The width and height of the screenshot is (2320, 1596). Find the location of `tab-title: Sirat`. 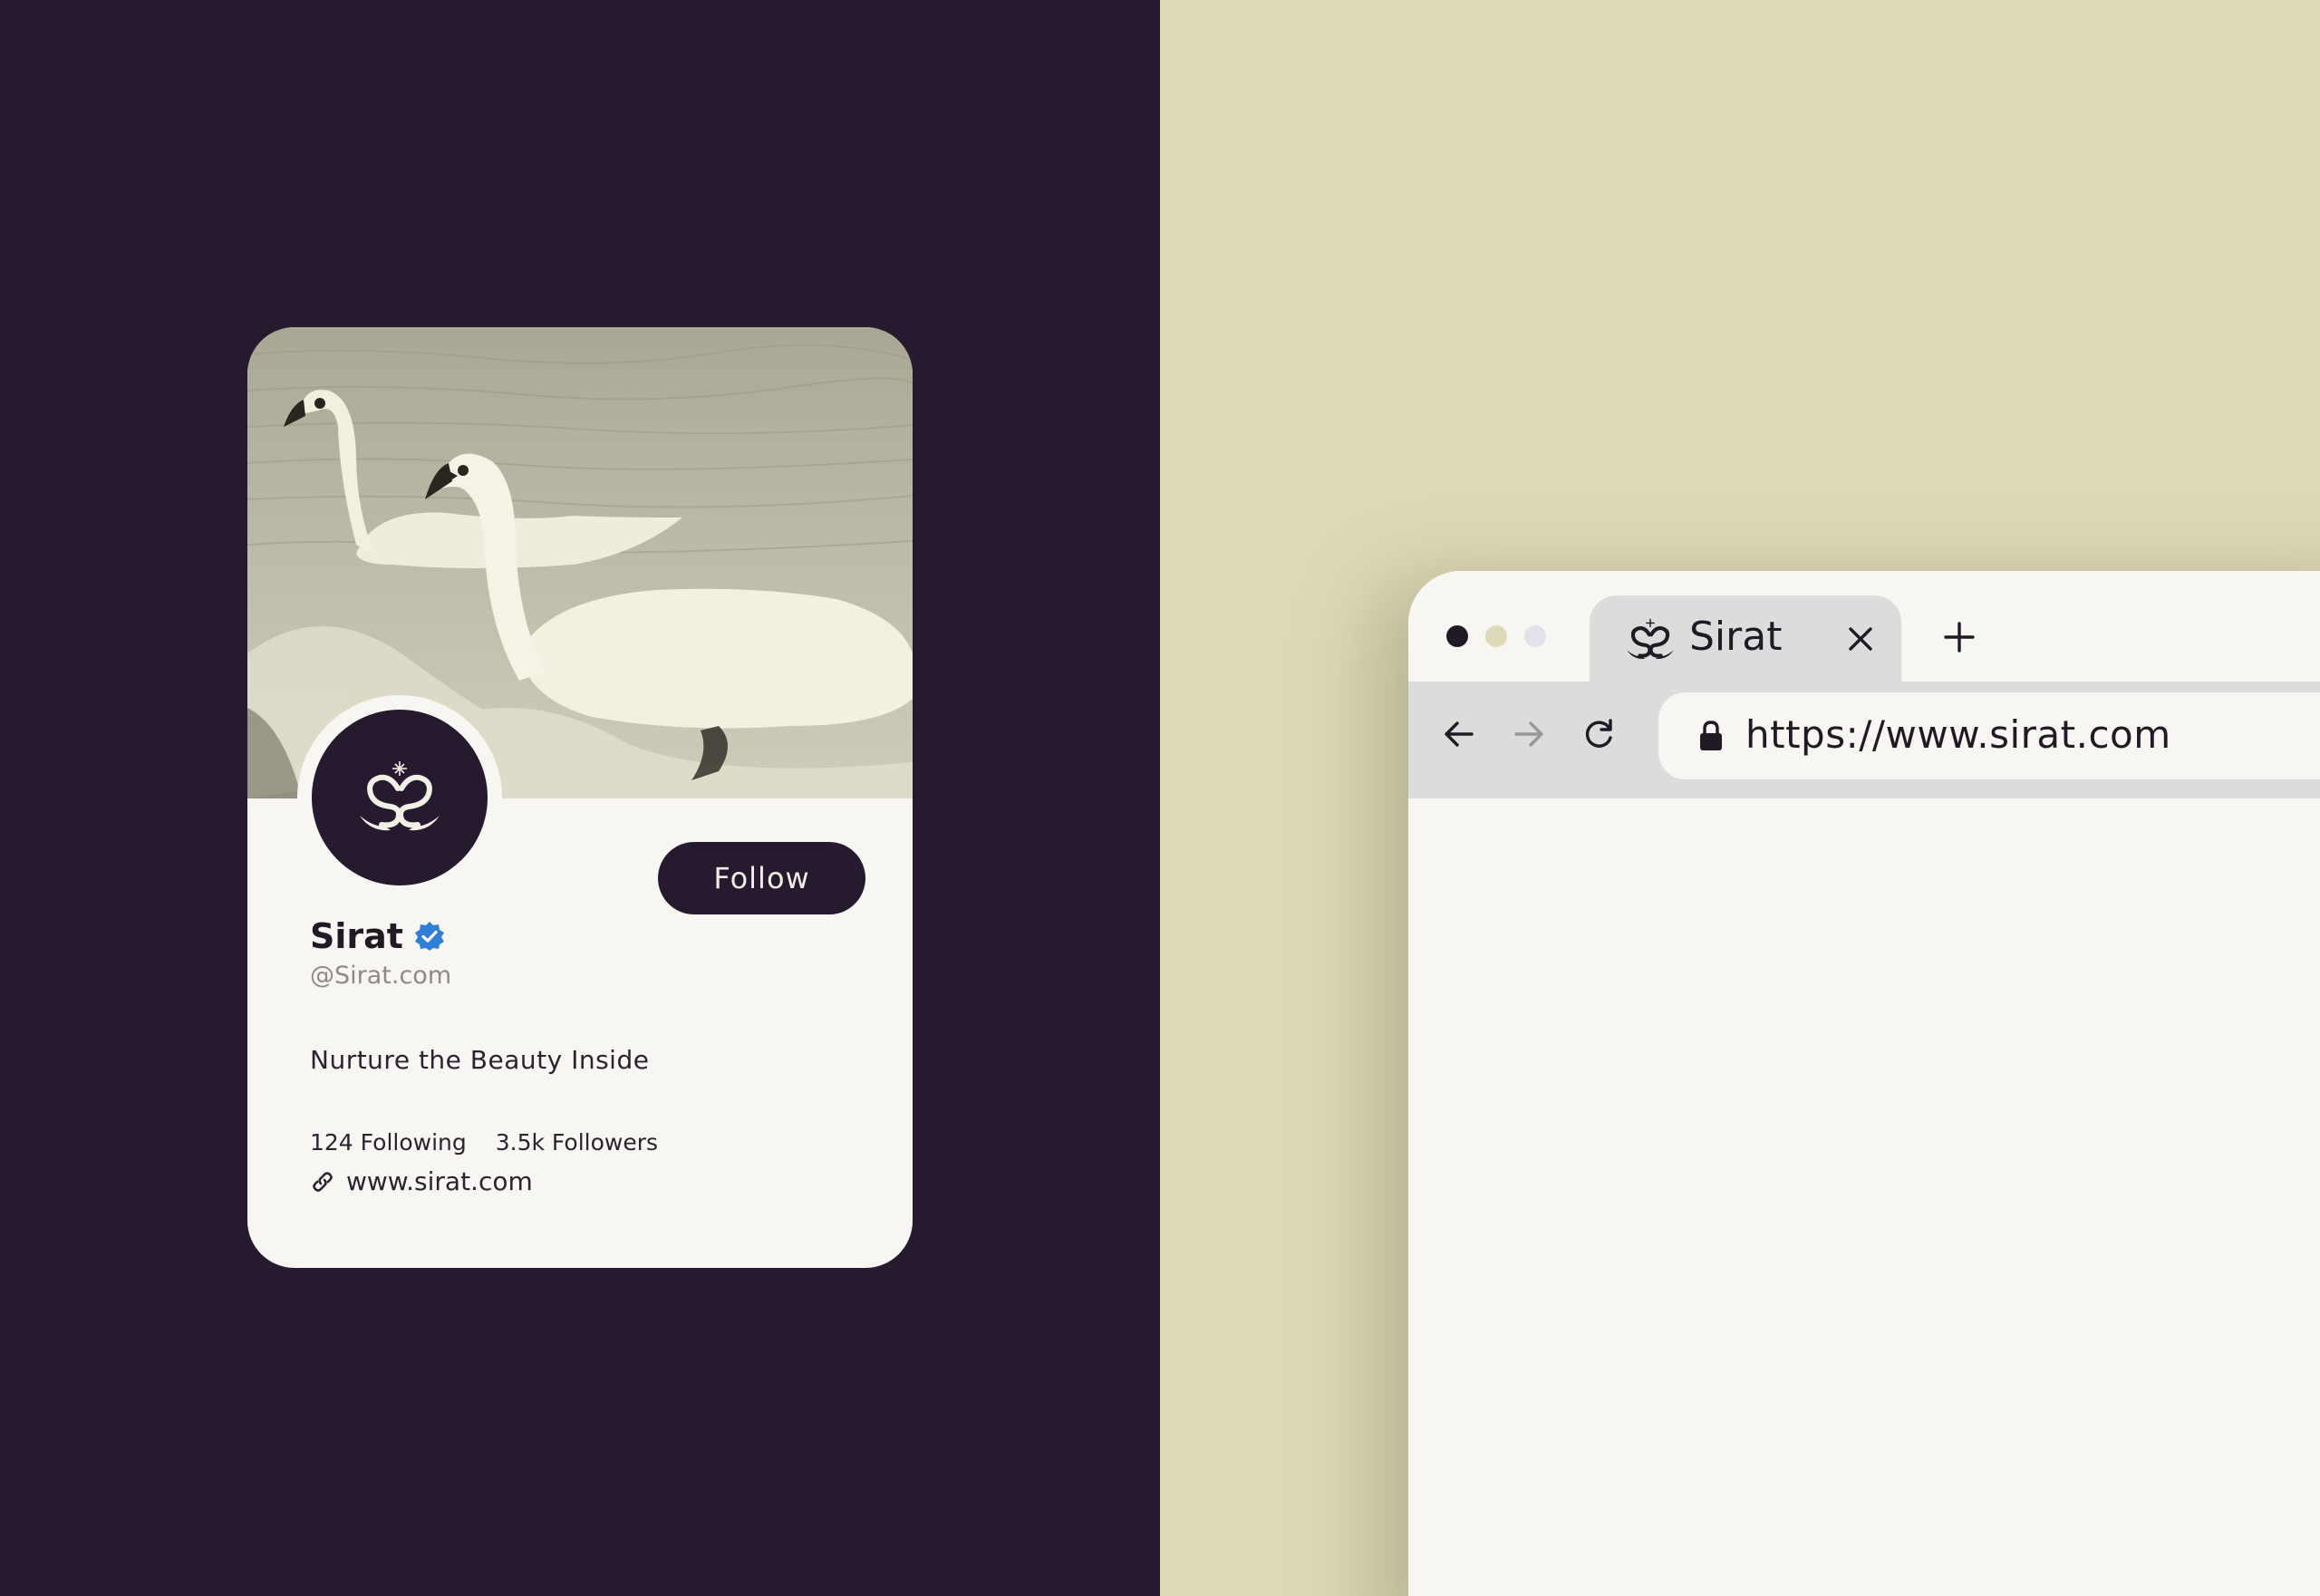

tab-title: Sirat is located at coordinates (1736, 637).